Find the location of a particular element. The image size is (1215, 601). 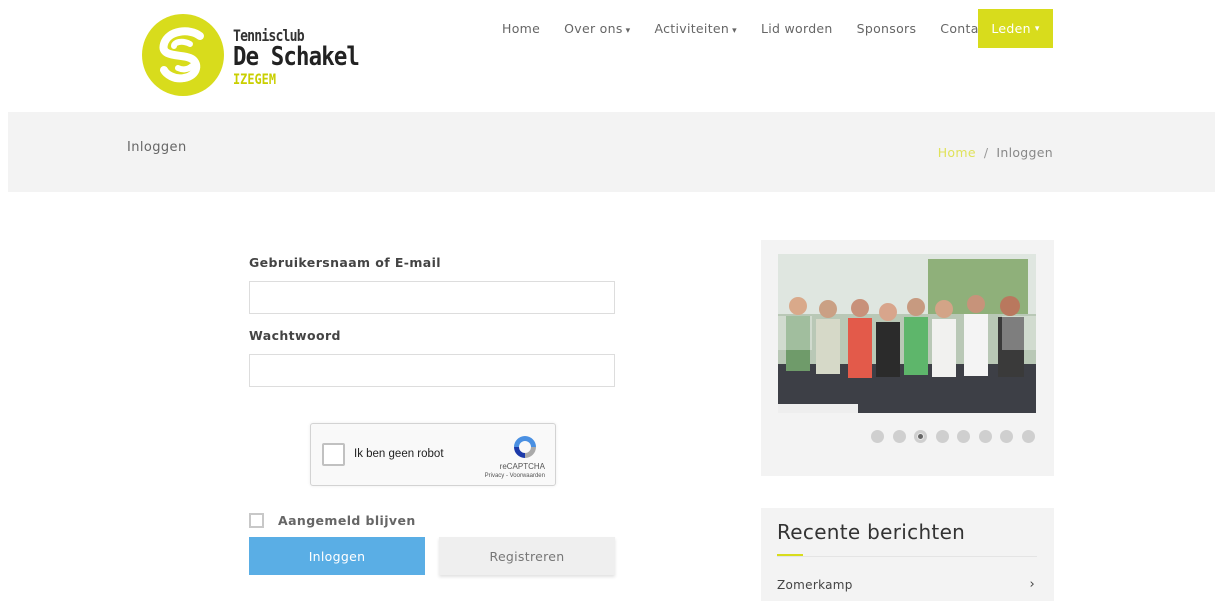

slider-dot-active is located at coordinates (920, 436).